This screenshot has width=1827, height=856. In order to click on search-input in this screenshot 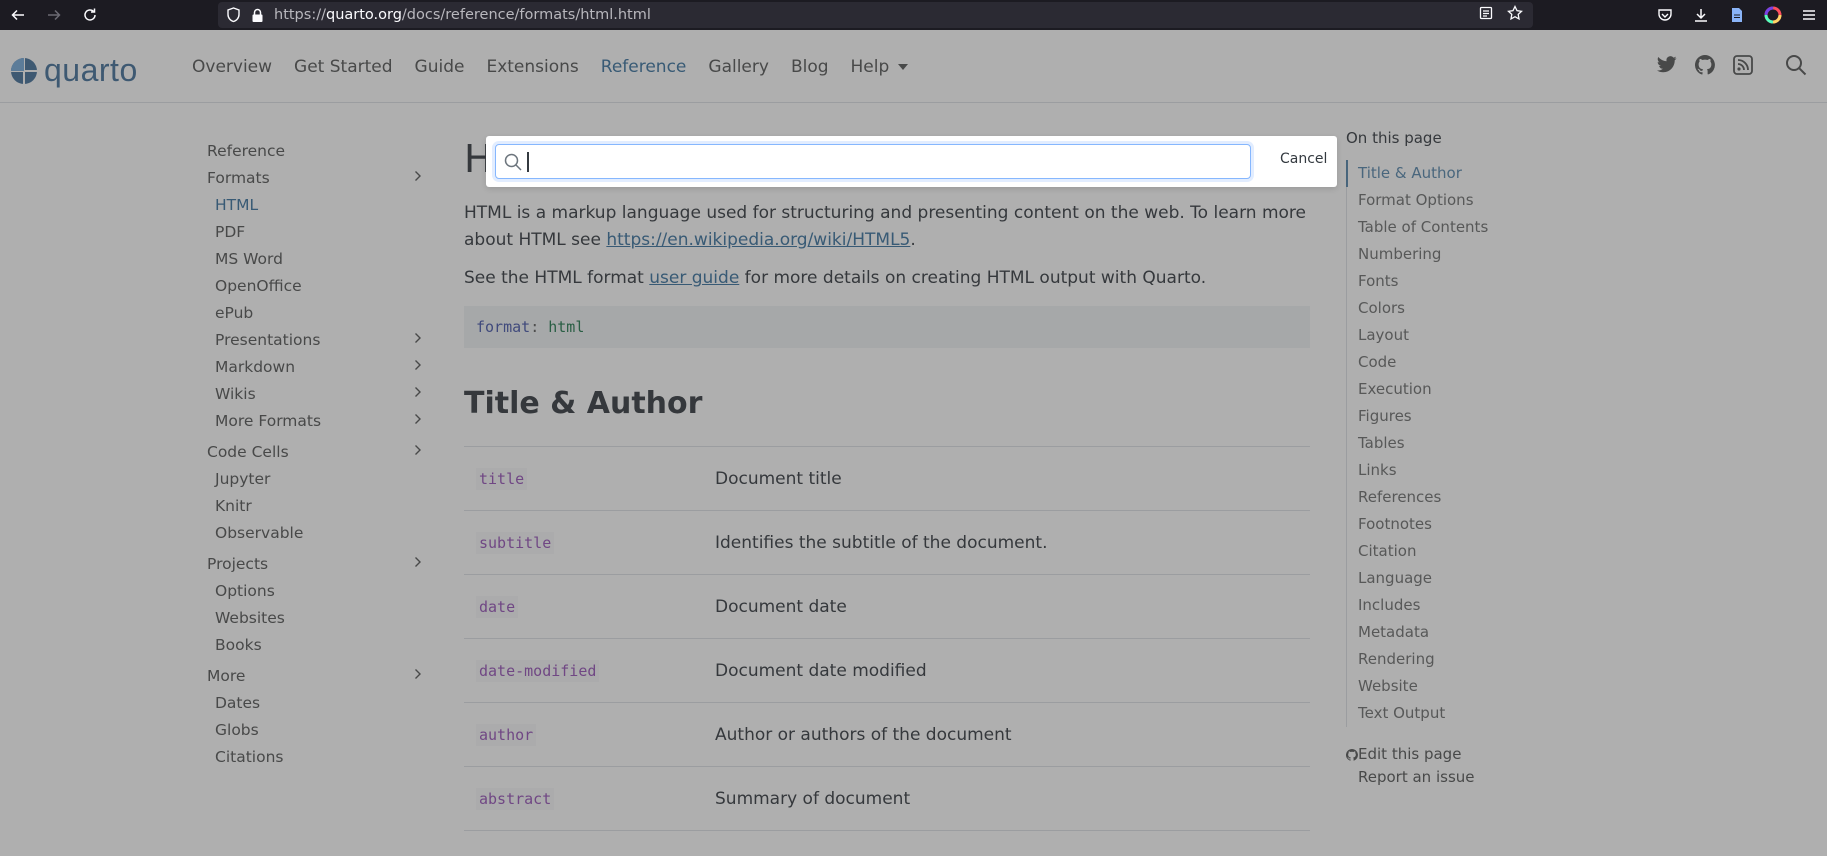, I will do `click(881, 161)`.